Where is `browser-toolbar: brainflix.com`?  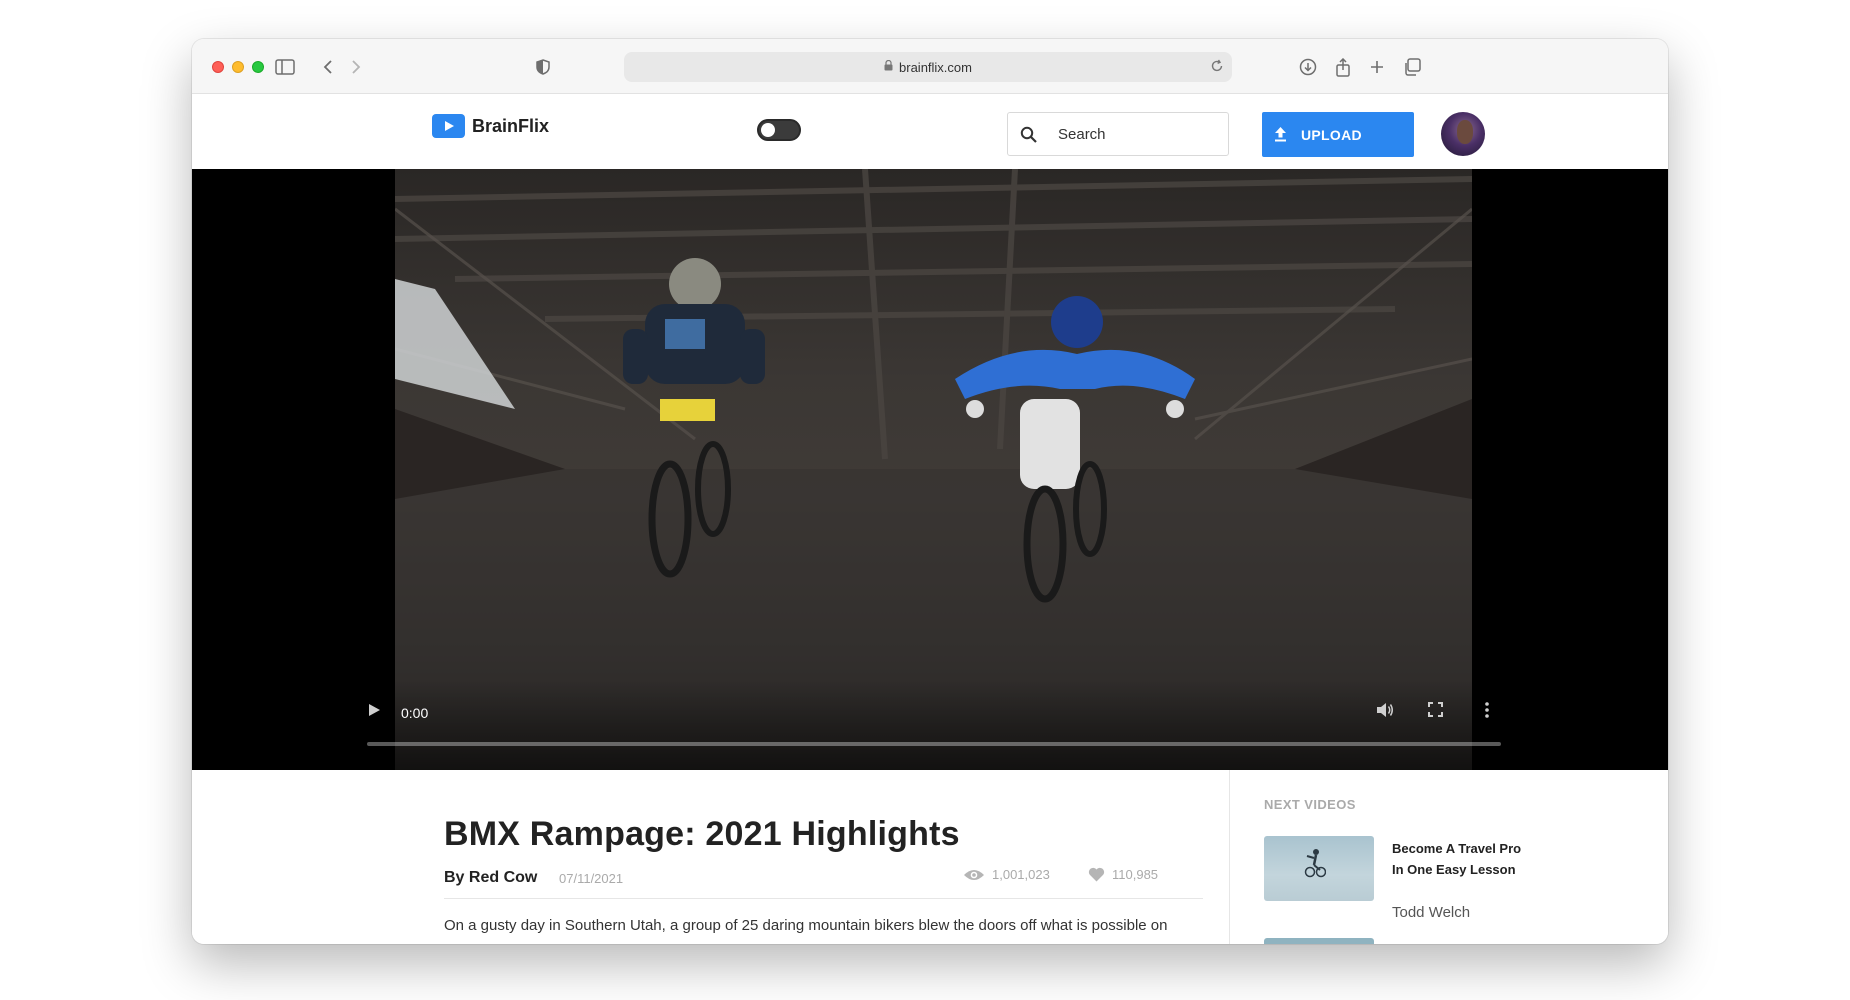 browser-toolbar: brainflix.com is located at coordinates (930, 66).